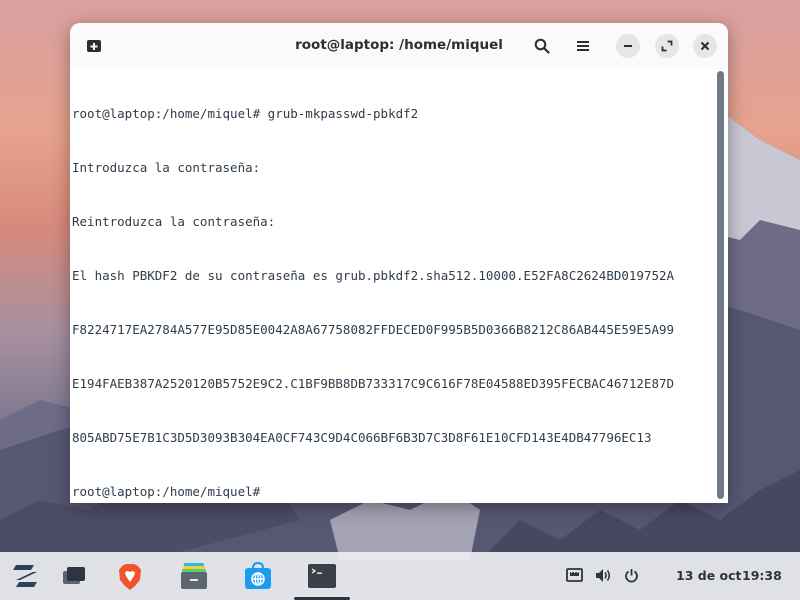  Describe the element at coordinates (709, 575) in the screenshot. I see `date-label: 13 de oct` at that location.